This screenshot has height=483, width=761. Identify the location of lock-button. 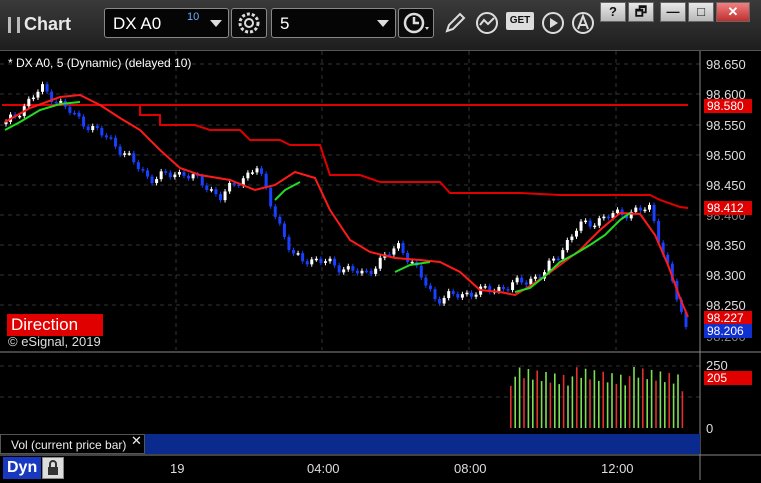
(53, 468).